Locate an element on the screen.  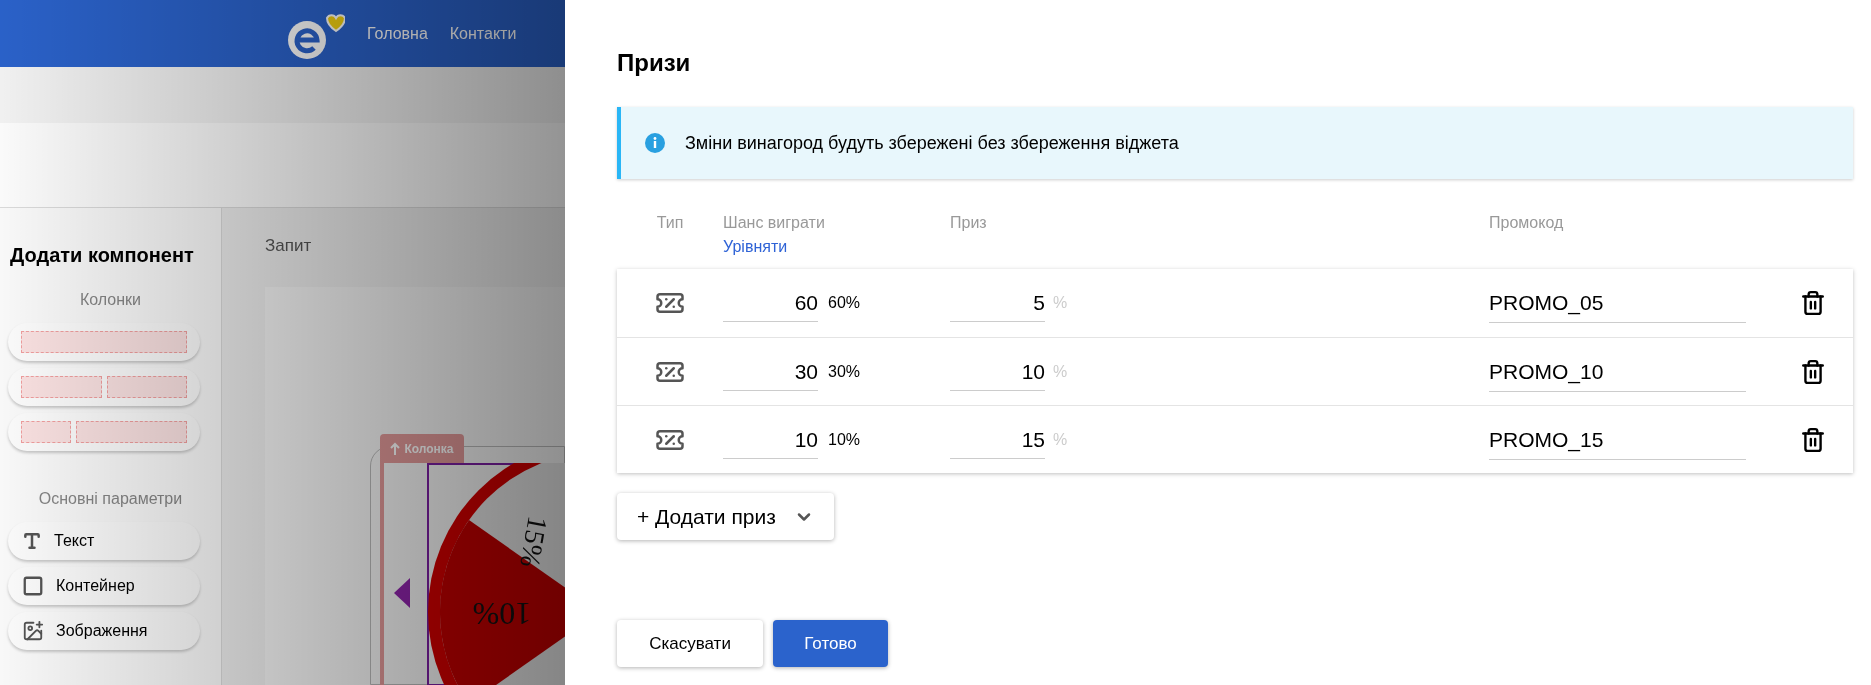
prize-field: 10 is located at coordinates (997, 371).